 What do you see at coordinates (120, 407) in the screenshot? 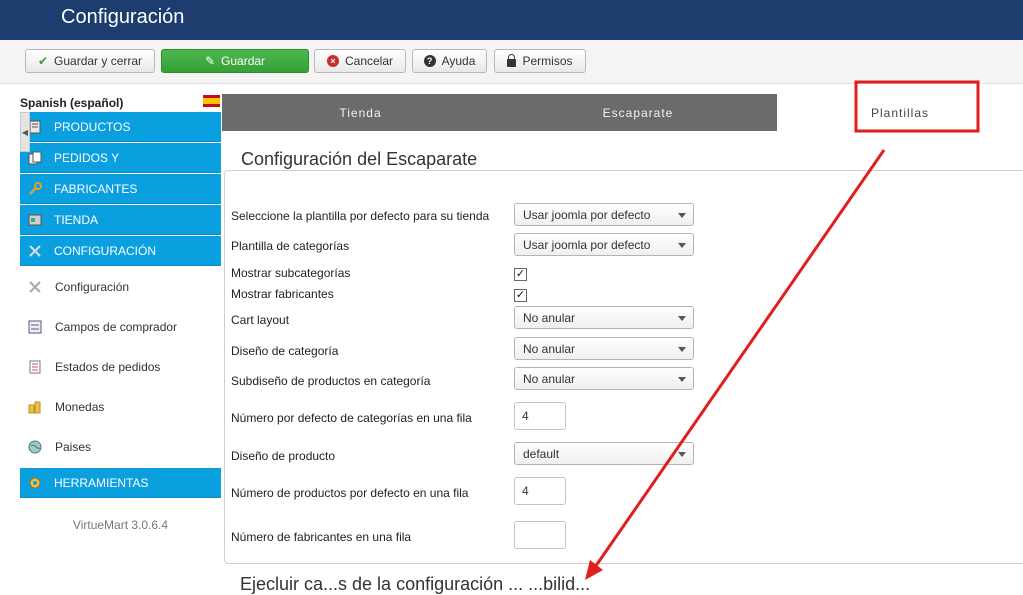
I see `sidebar-item-monedas: Monedas` at bounding box center [120, 407].